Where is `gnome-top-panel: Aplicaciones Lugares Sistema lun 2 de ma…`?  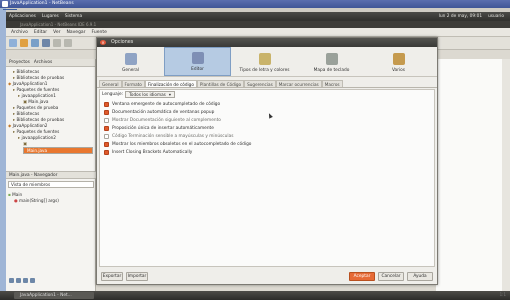 gnome-top-panel: Aplicaciones Lugares Sistema lun 2 de ma… is located at coordinates (258, 16).